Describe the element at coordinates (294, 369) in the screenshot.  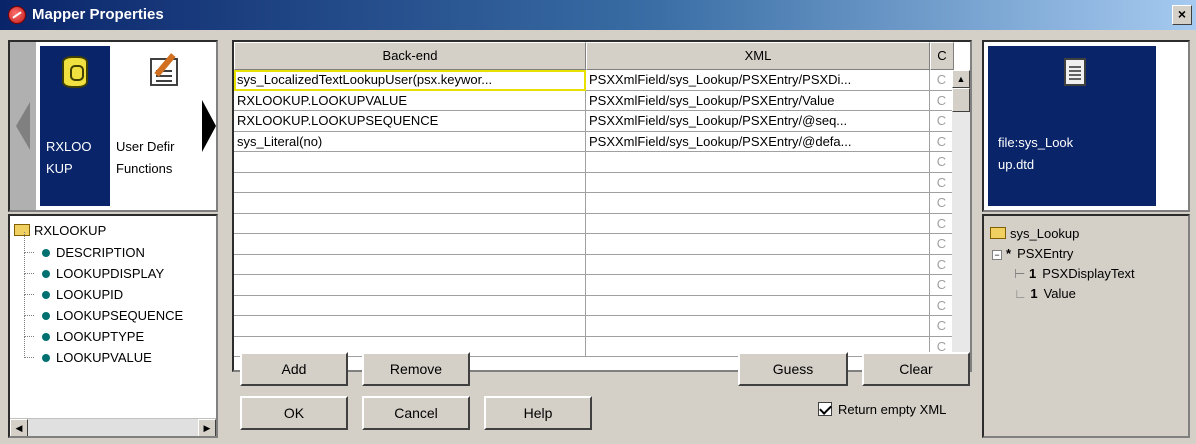
I see `add-button: Add` at that location.